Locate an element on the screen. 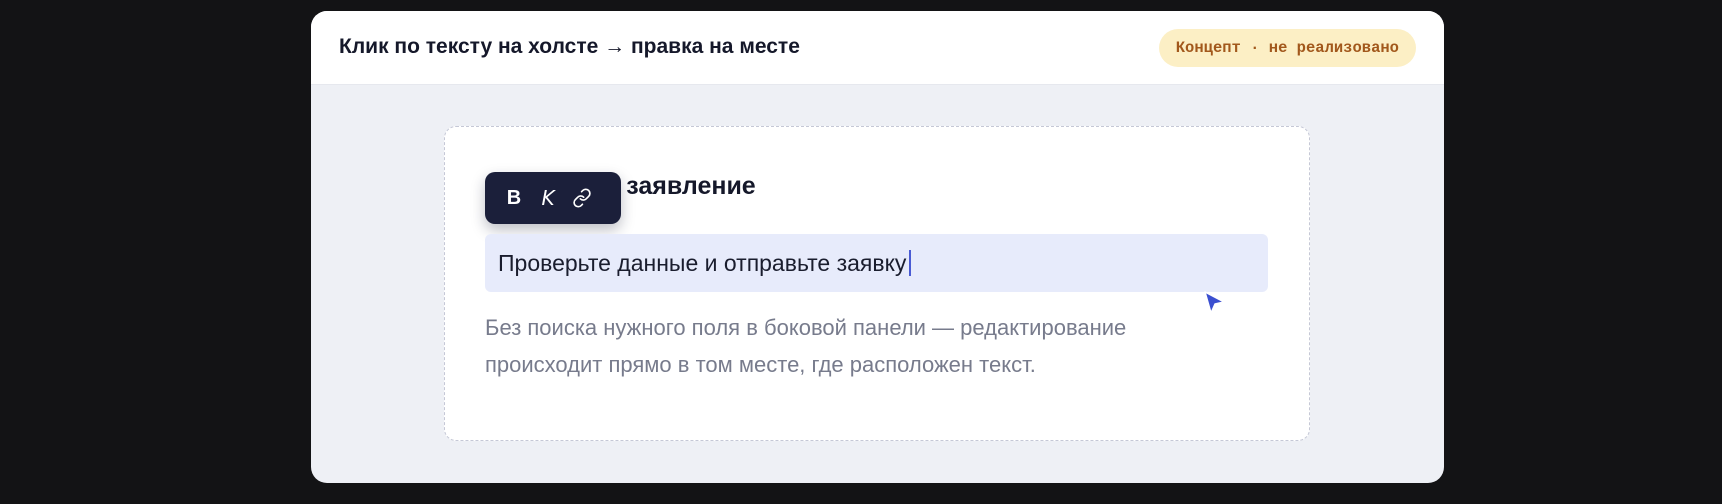 The height and width of the screenshot is (504, 1722). italic-button: K is located at coordinates (548, 198).